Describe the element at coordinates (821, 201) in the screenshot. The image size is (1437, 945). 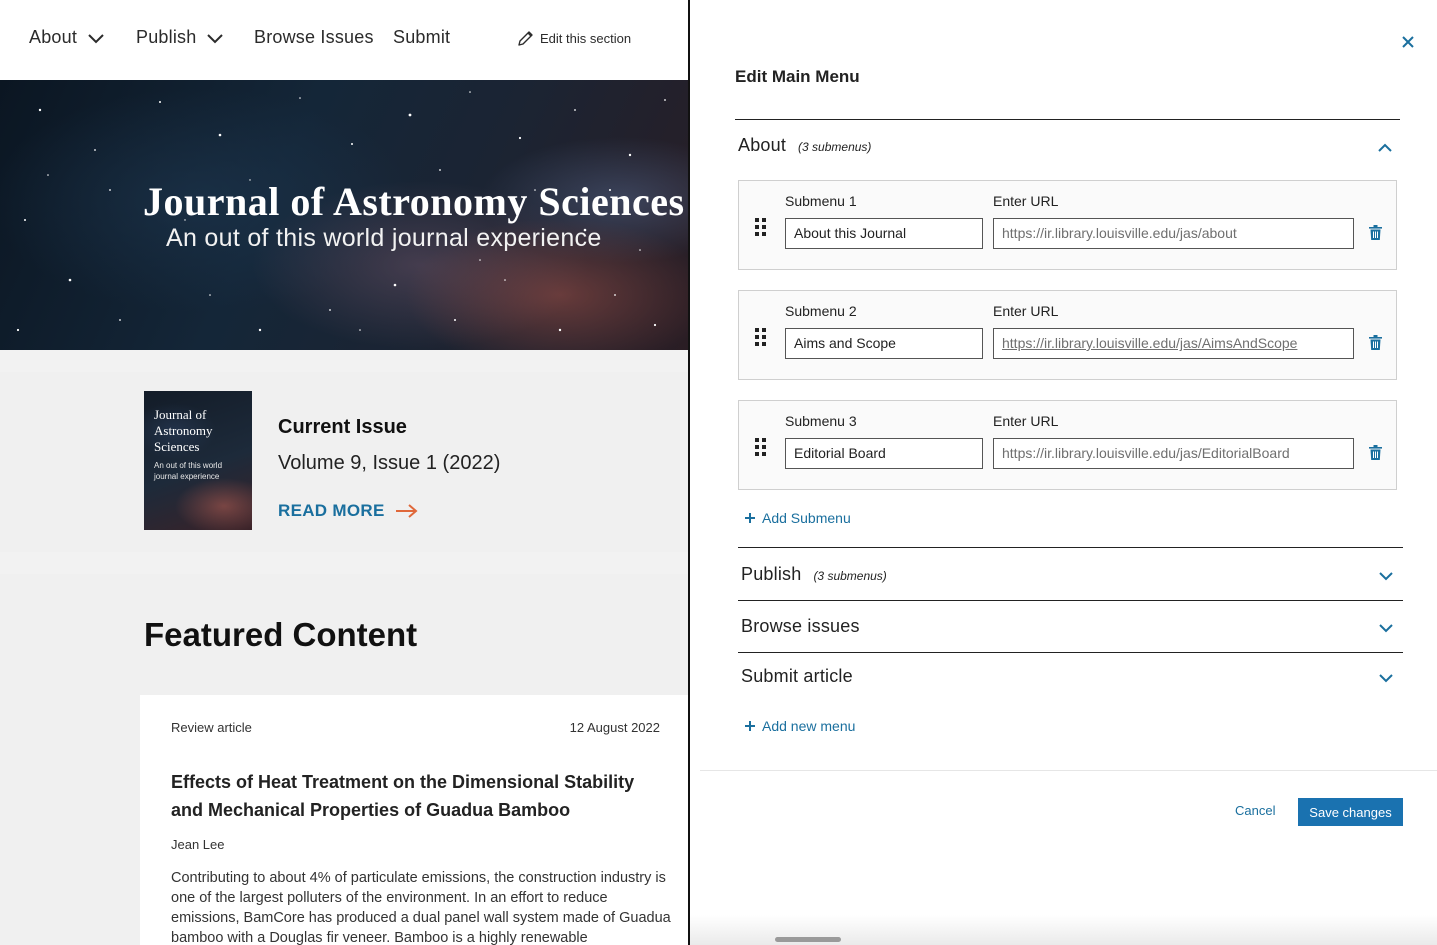
I see `submenu-label: Submenu 1` at that location.